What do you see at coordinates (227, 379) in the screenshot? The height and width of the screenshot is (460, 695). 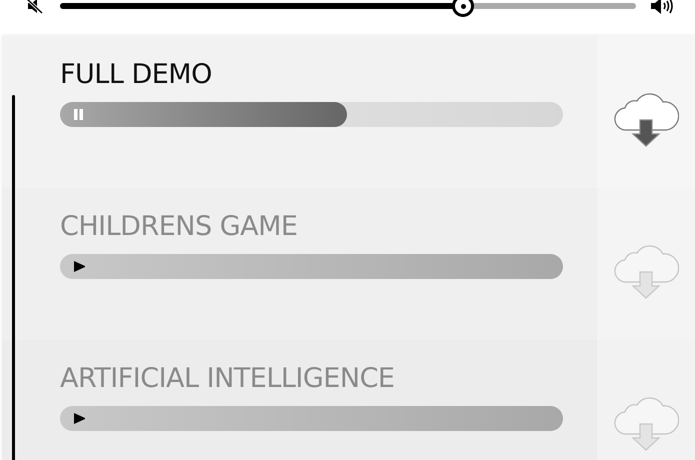 I see `track-title: ARTIFICIAL INTELLIGENCE` at bounding box center [227, 379].